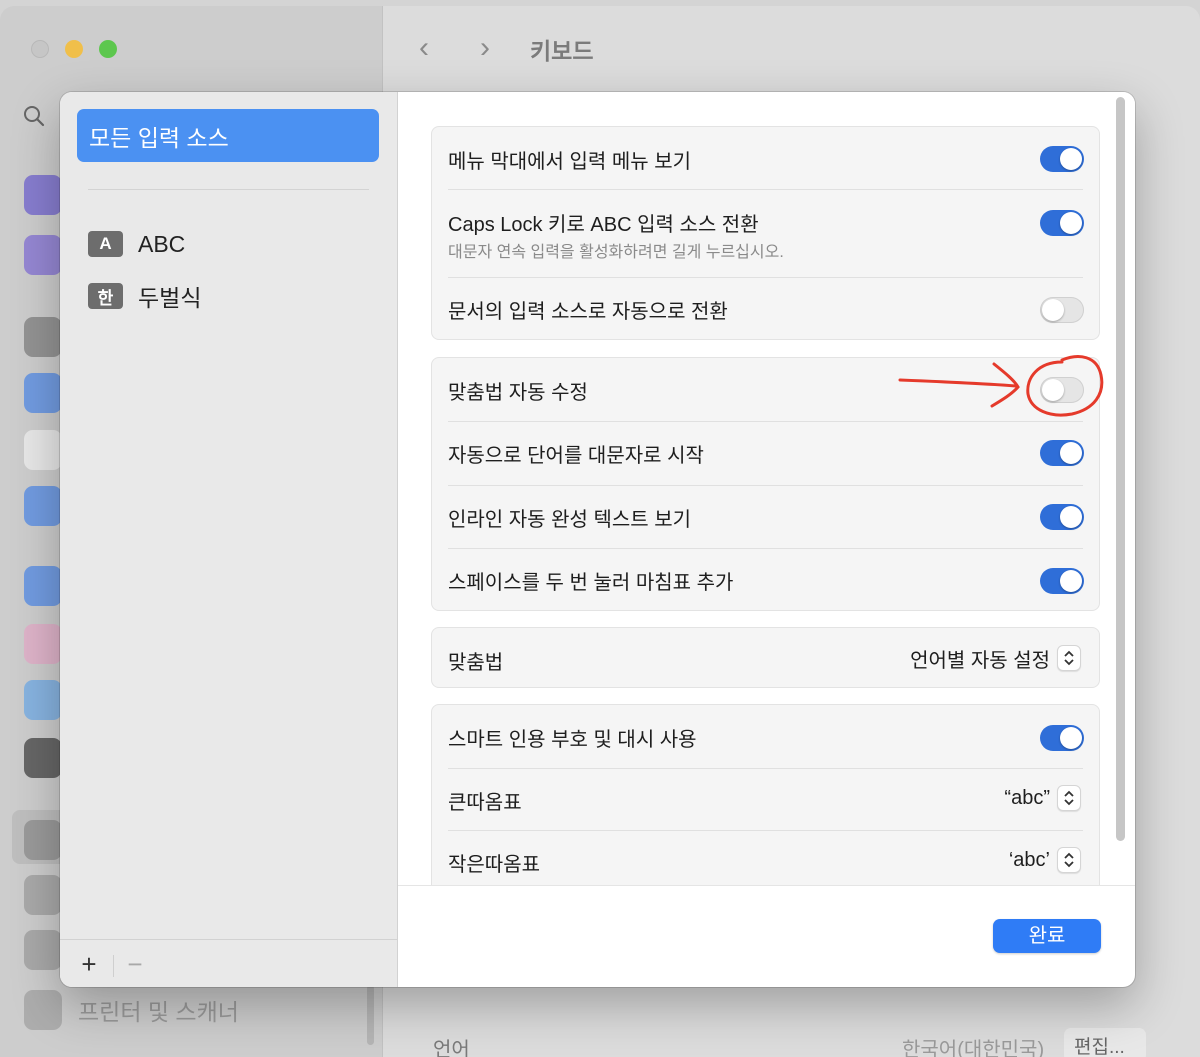 The height and width of the screenshot is (1057, 1200). What do you see at coordinates (616, 252) in the screenshot?
I see `row-sublabel: 대문자 연속 입력을 활성화하려면 길게 누르십시오.` at bounding box center [616, 252].